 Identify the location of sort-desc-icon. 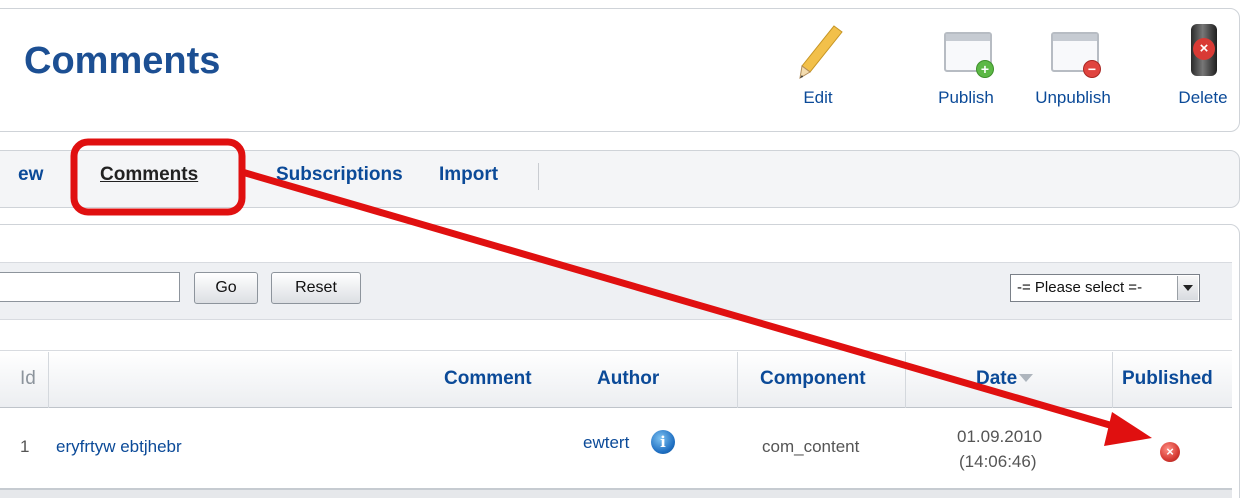
(1026, 378).